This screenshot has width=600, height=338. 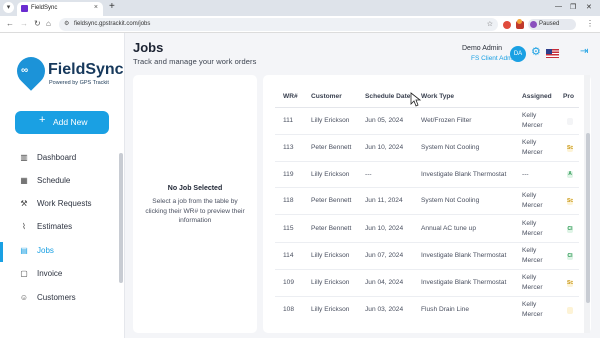 What do you see at coordinates (42, 120) in the screenshot?
I see `plus-icon: +` at bounding box center [42, 120].